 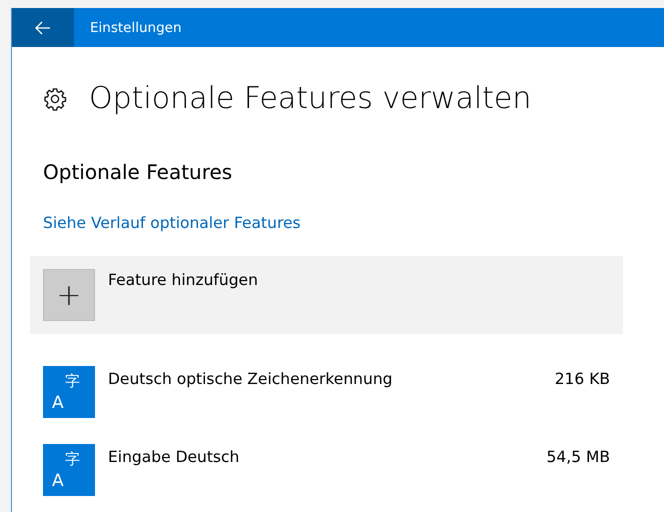 I want to click on window-title: Einstellungen, so click(x=136, y=28).